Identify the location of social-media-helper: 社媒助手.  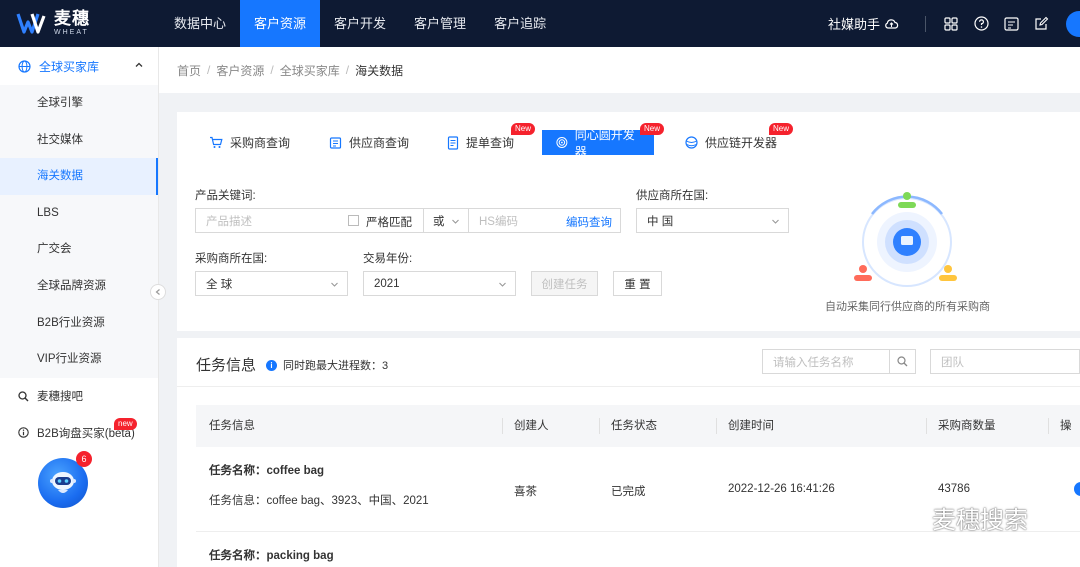
(863, 23).